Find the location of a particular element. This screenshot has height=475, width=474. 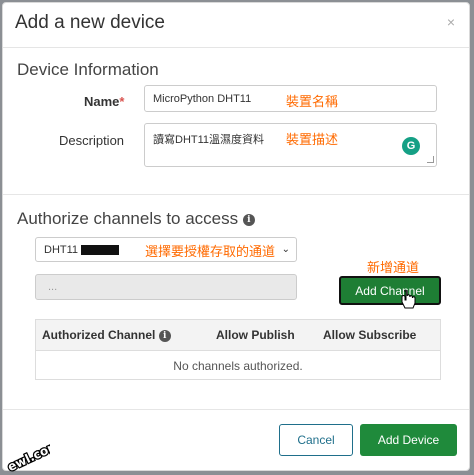

chevron-down-icon: ⌄ is located at coordinates (285, 249).